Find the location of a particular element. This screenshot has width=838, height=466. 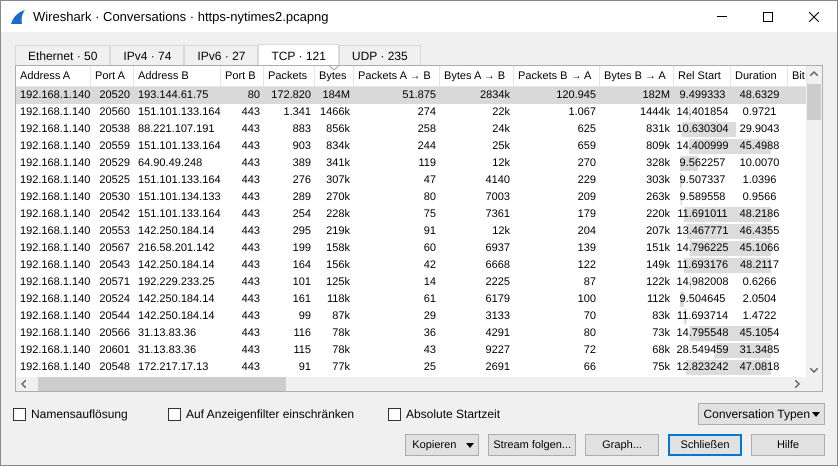

table-cell: 172.217.17.13 is located at coordinates (173, 367).